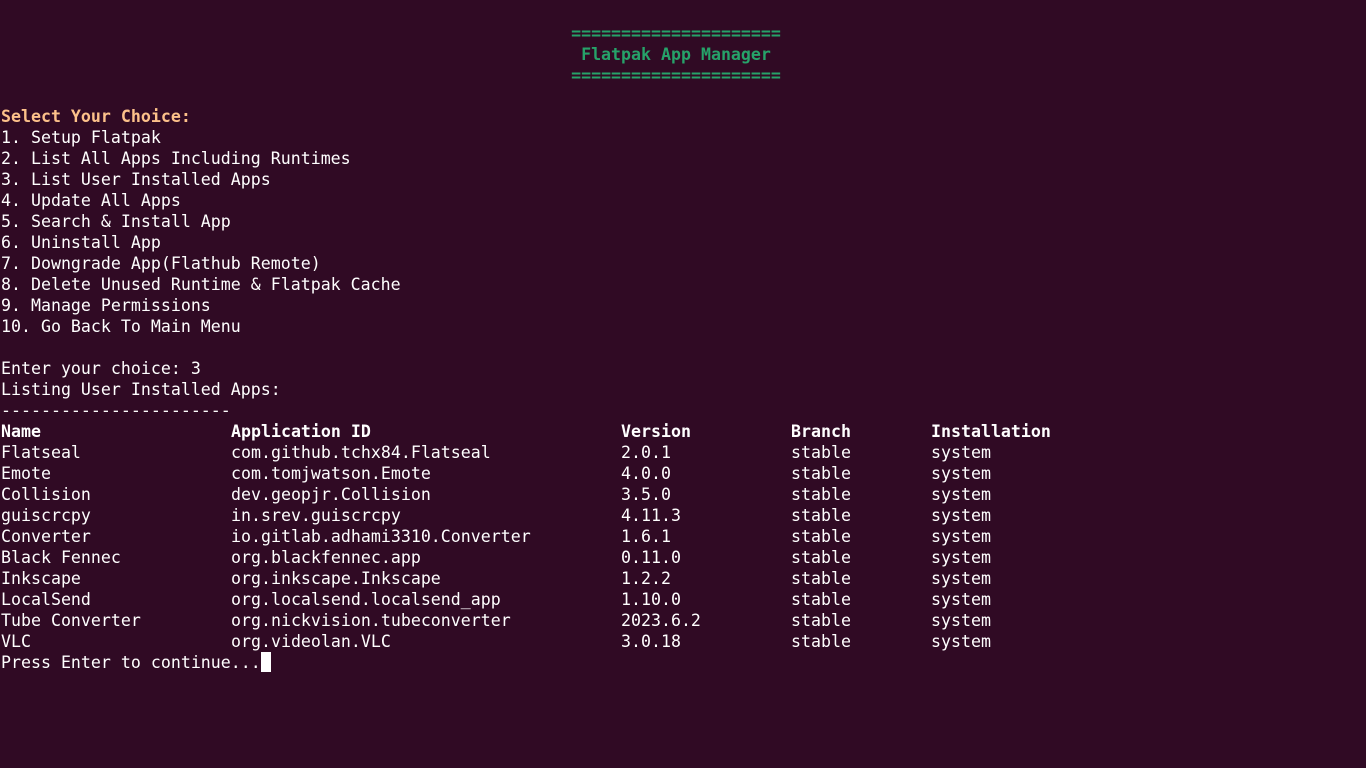 Image resolution: width=1366 pixels, height=768 pixels. What do you see at coordinates (656, 431) in the screenshot?
I see `header-version: Version` at bounding box center [656, 431].